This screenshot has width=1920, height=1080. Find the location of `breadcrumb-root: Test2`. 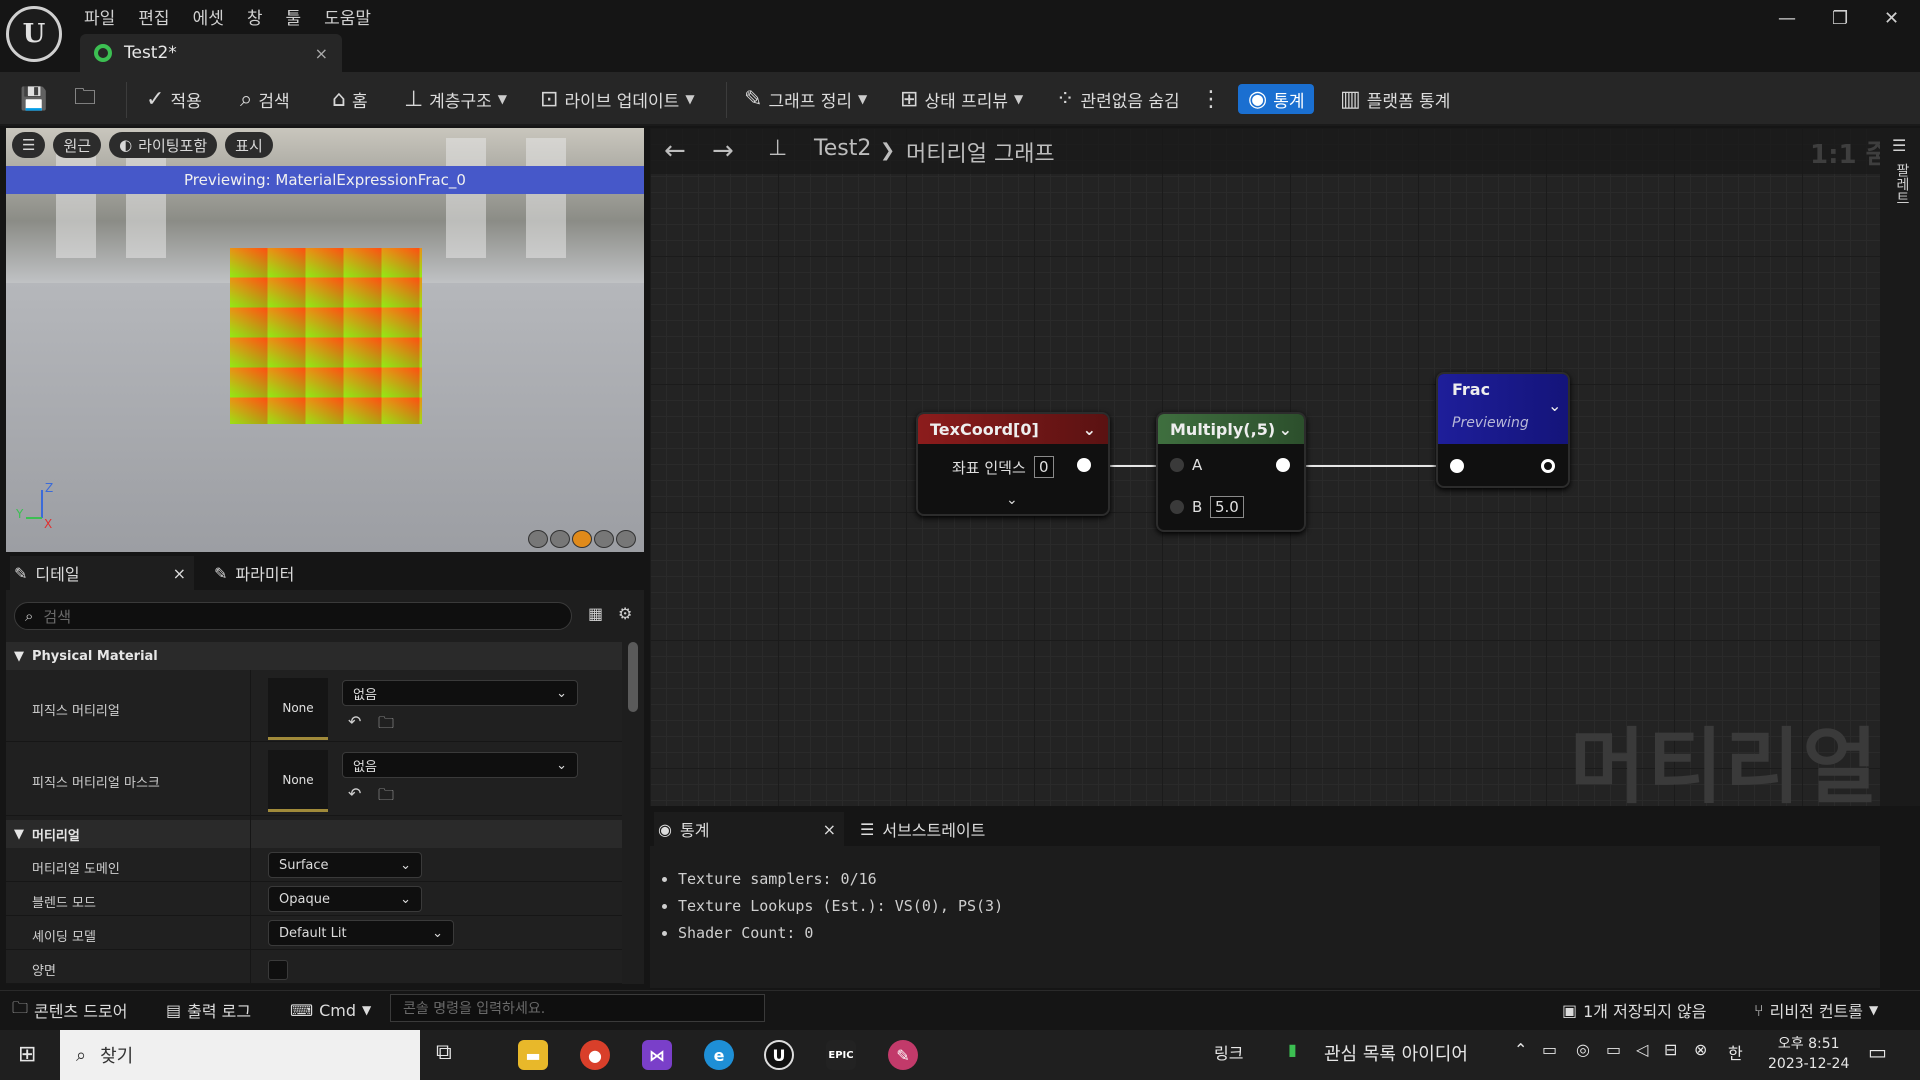

breadcrumb-root: Test2 is located at coordinates (842, 148).